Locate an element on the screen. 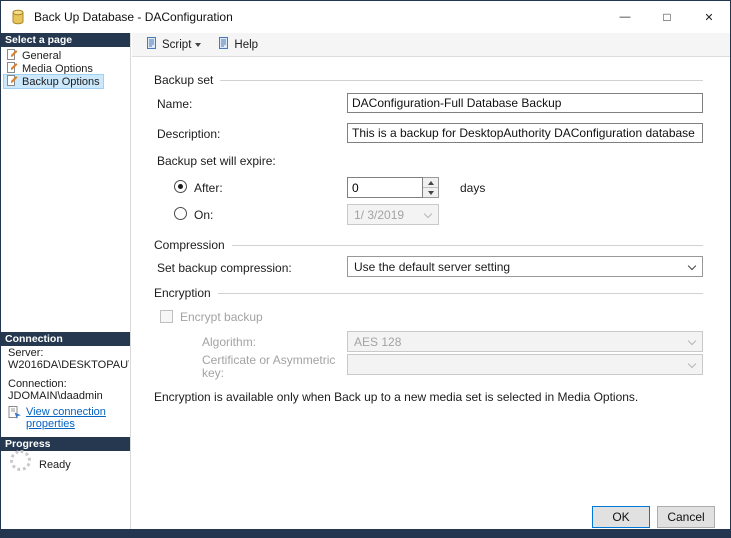  encryption-section: Encryption is located at coordinates (428, 293).